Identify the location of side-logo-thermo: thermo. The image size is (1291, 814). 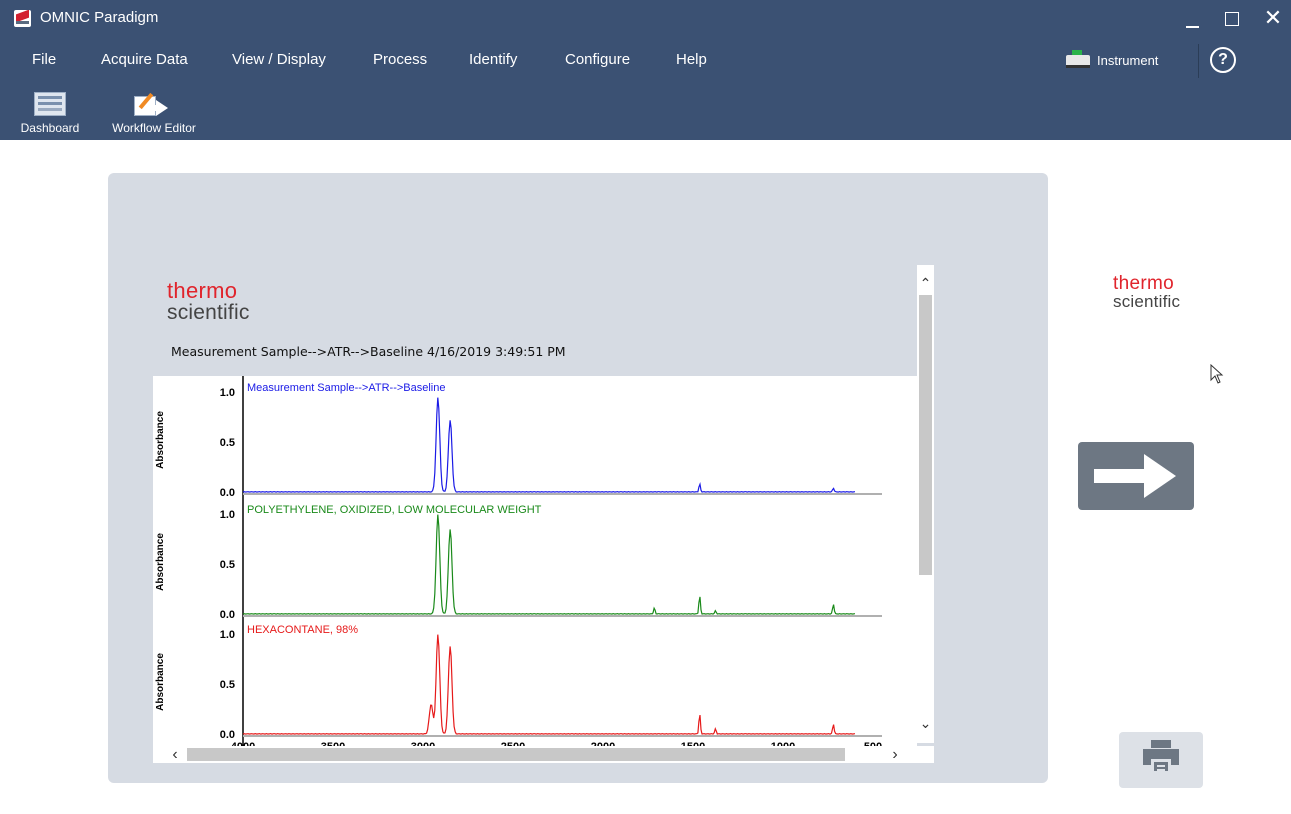
(1143, 283).